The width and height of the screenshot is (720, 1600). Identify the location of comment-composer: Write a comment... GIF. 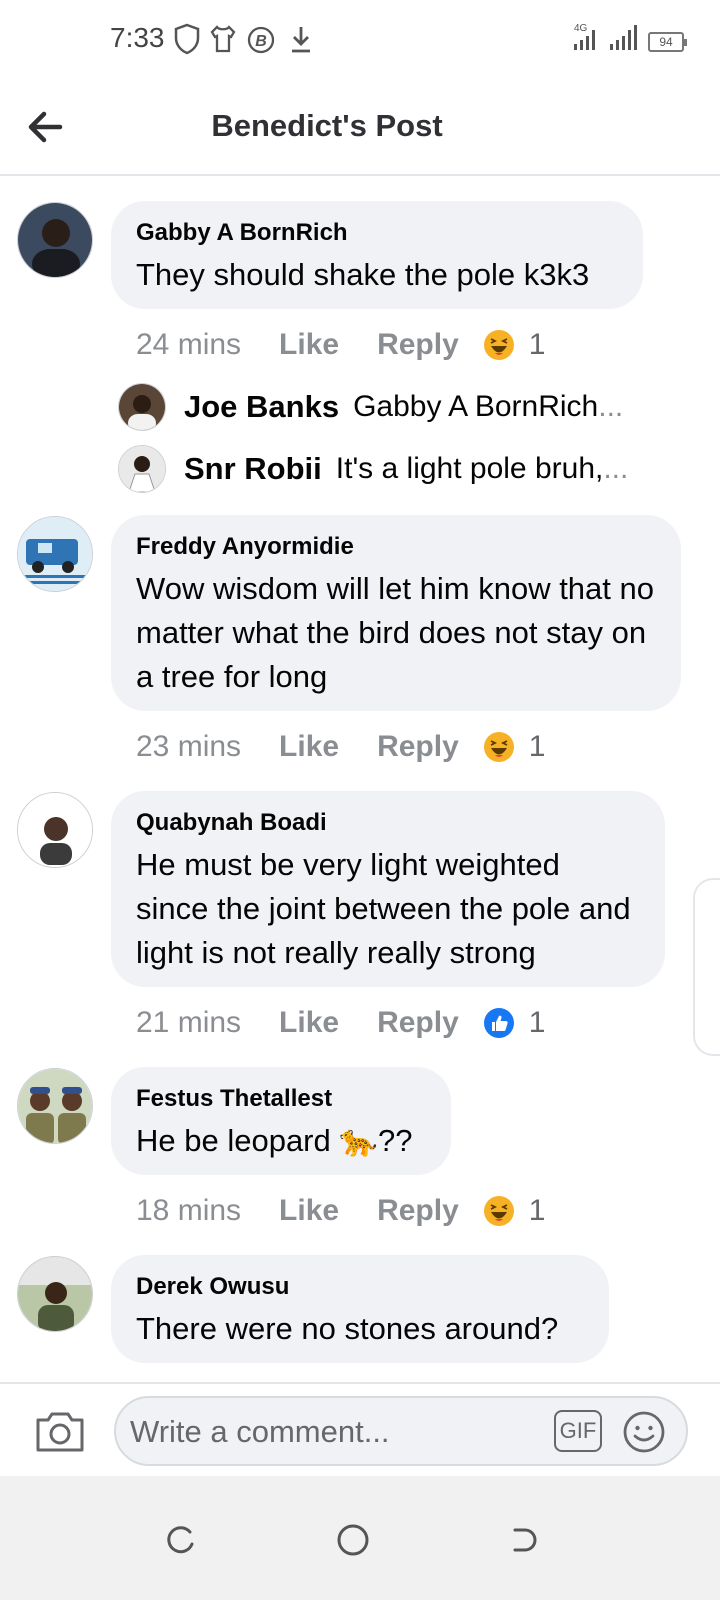
(360, 1430).